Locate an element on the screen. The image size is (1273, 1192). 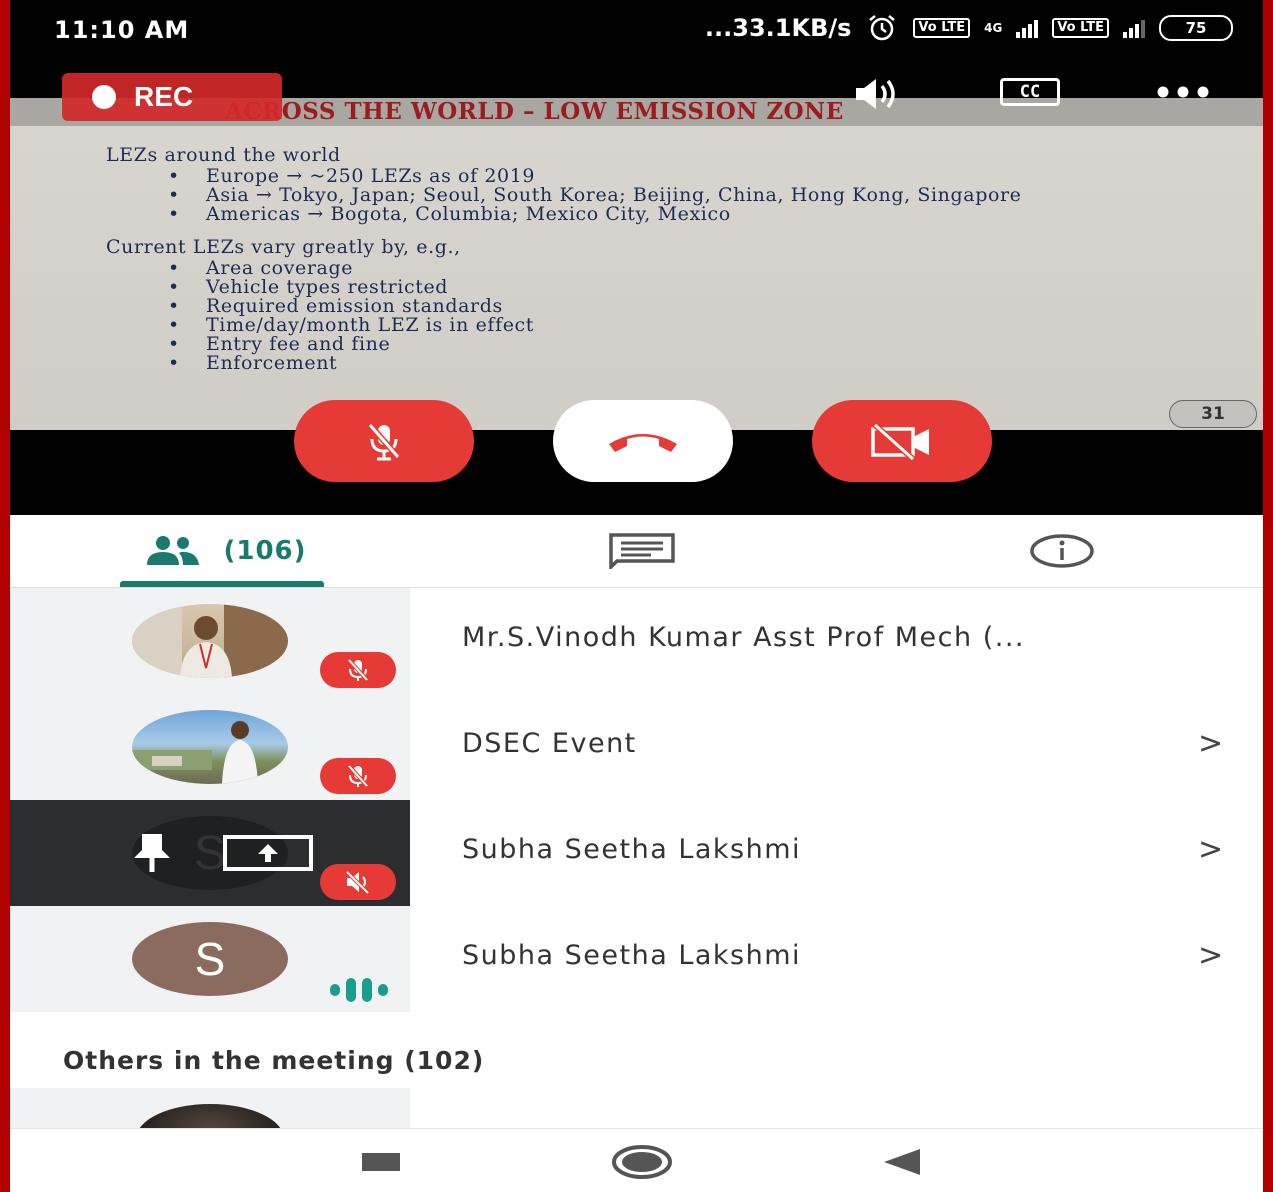
speaker-off-icon is located at coordinates (357, 882).